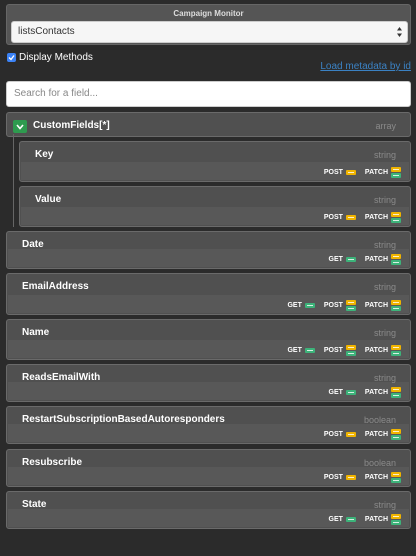 The image size is (416, 556). What do you see at coordinates (36, 332) in the screenshot?
I see `field-name: Name` at bounding box center [36, 332].